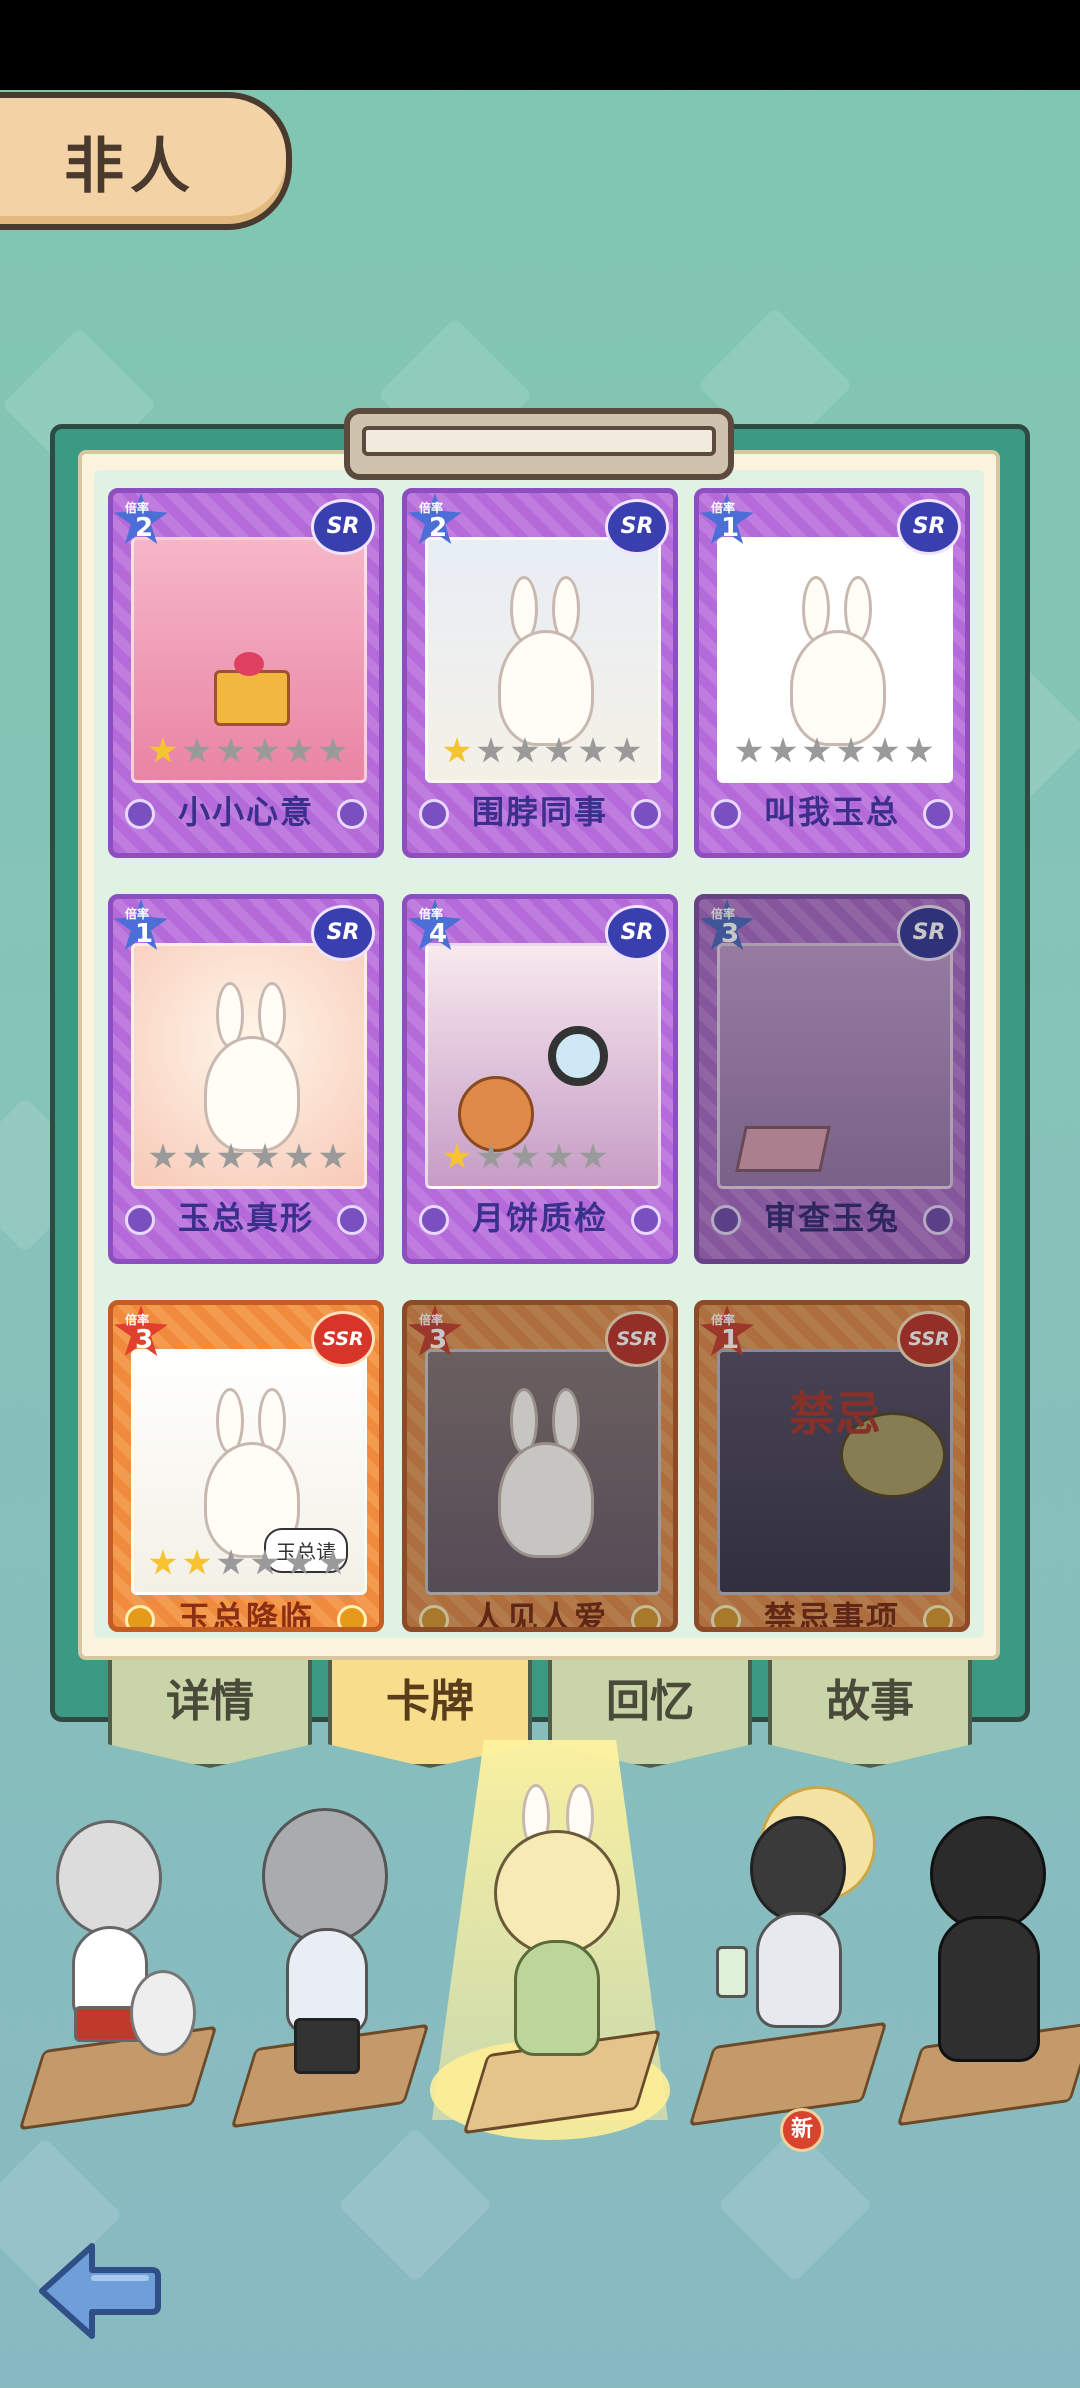  What do you see at coordinates (330, 1958) in the screenshot?
I see `character-deer-antlers` at bounding box center [330, 1958].